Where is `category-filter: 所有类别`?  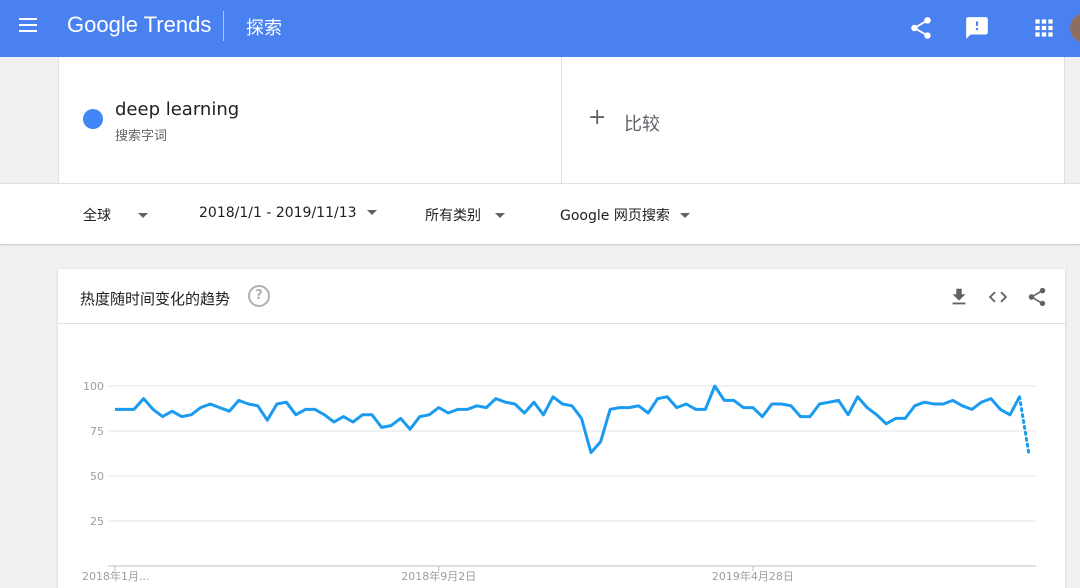 category-filter: 所有类别 is located at coordinates (465, 215).